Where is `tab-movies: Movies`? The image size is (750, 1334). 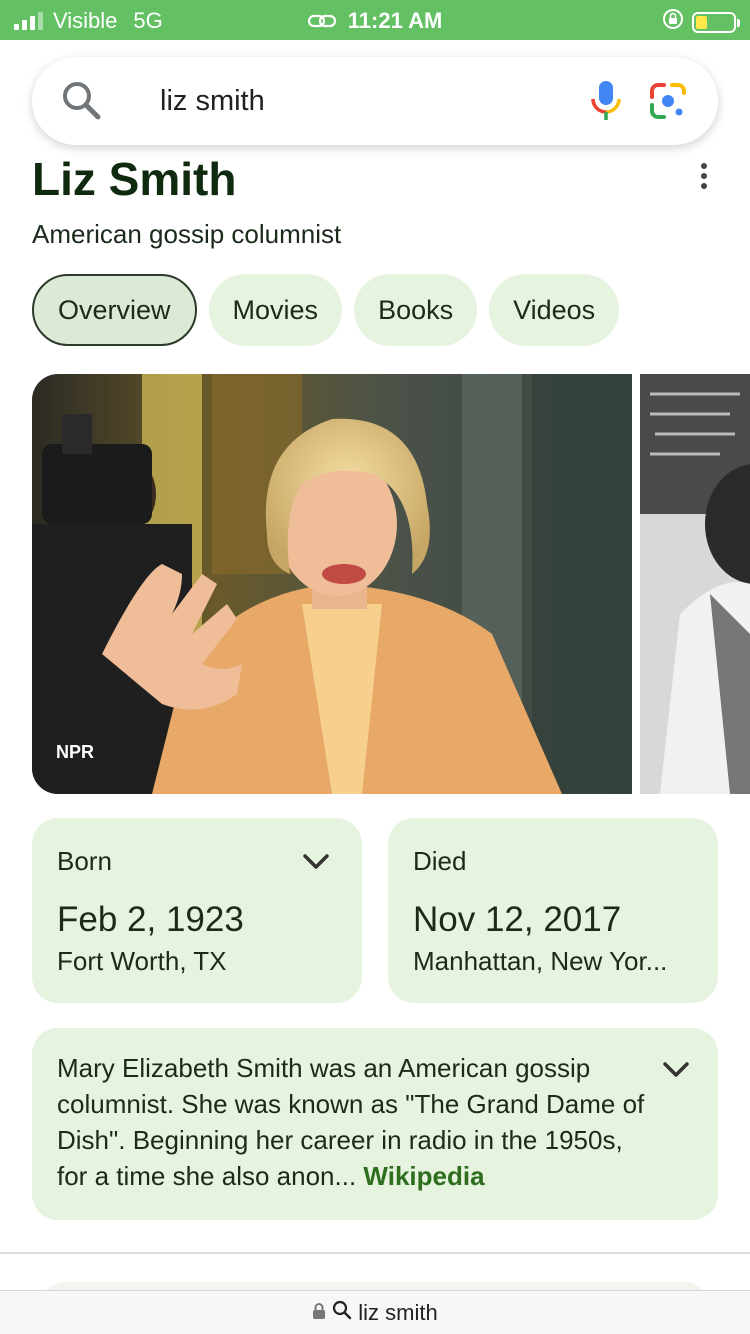 tab-movies: Movies is located at coordinates (275, 310).